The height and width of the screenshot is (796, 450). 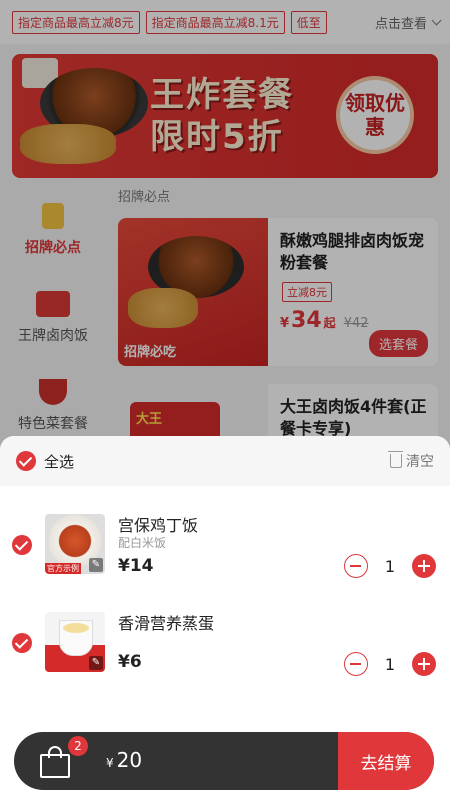 I want to click on bag-body, so click(x=55, y=766).